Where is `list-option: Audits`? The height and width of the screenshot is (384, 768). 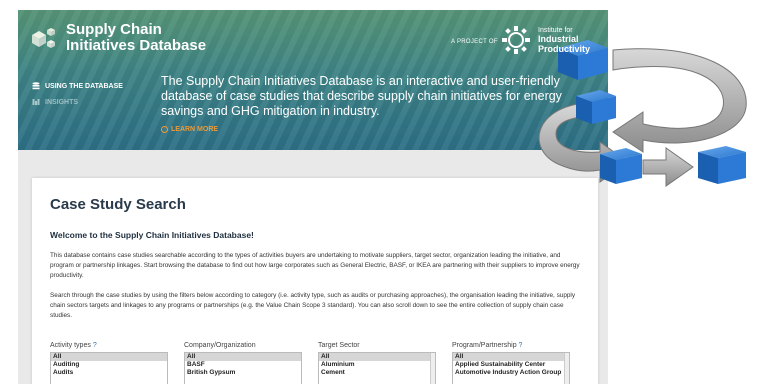 list-option: Audits is located at coordinates (109, 373).